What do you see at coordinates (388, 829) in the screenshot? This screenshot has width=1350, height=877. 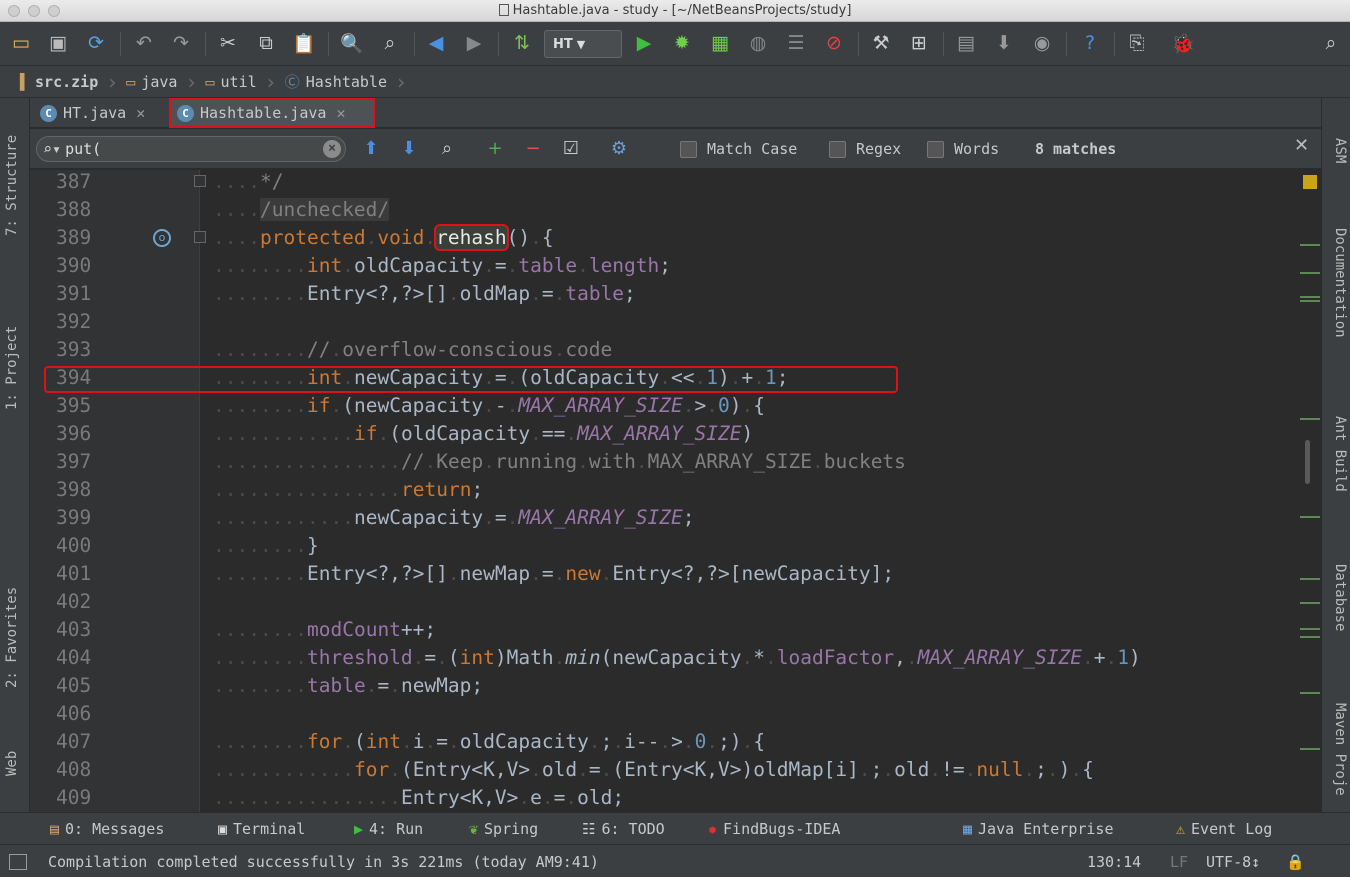 I see `run-tool-tab: ▶ 4: Run` at bounding box center [388, 829].